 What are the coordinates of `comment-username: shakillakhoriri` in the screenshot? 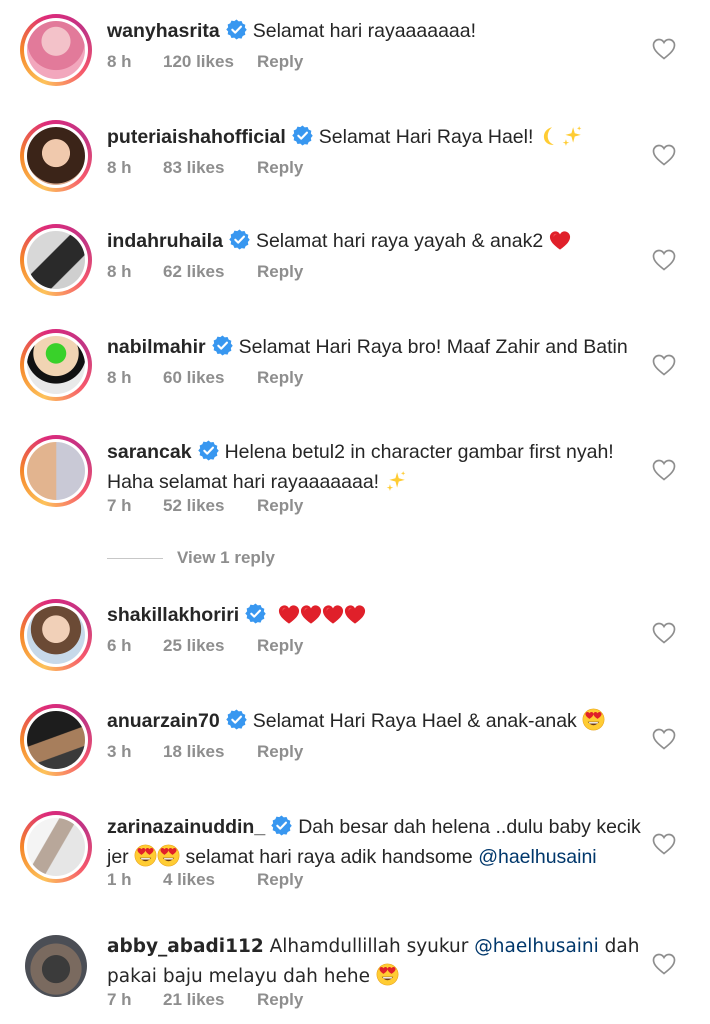 It's located at (173, 615).